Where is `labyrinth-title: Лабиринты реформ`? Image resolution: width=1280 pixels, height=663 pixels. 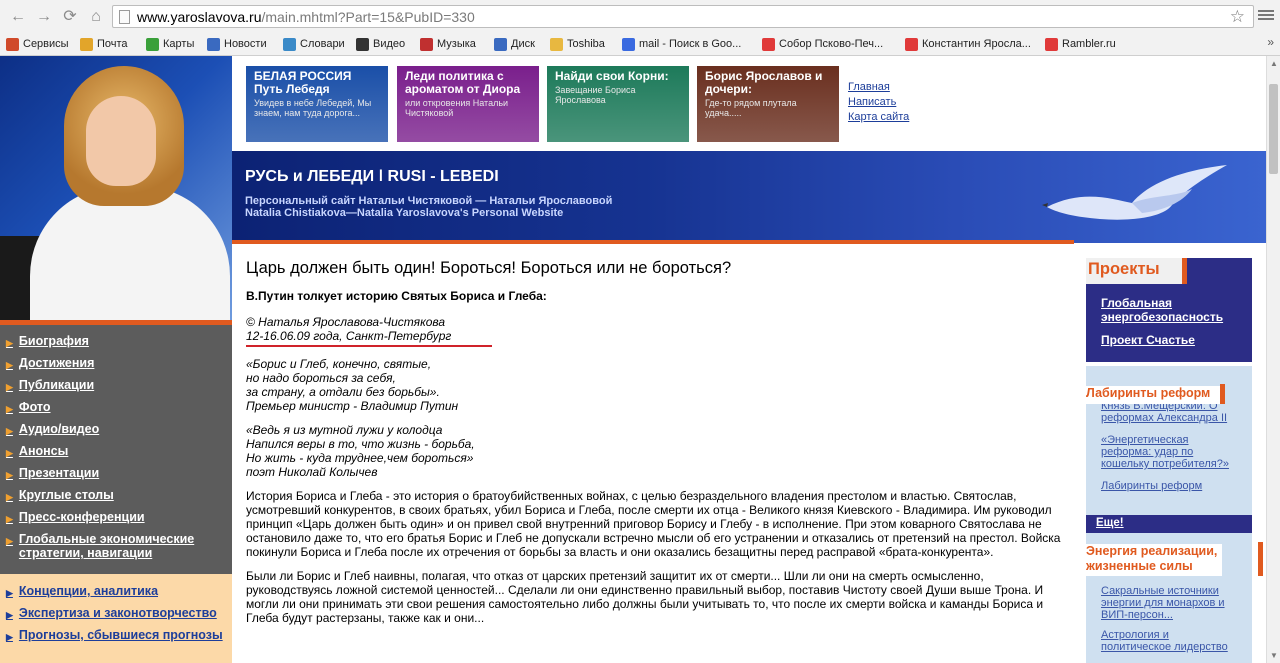 labyrinth-title: Лабиринты реформ is located at coordinates (1154, 395).